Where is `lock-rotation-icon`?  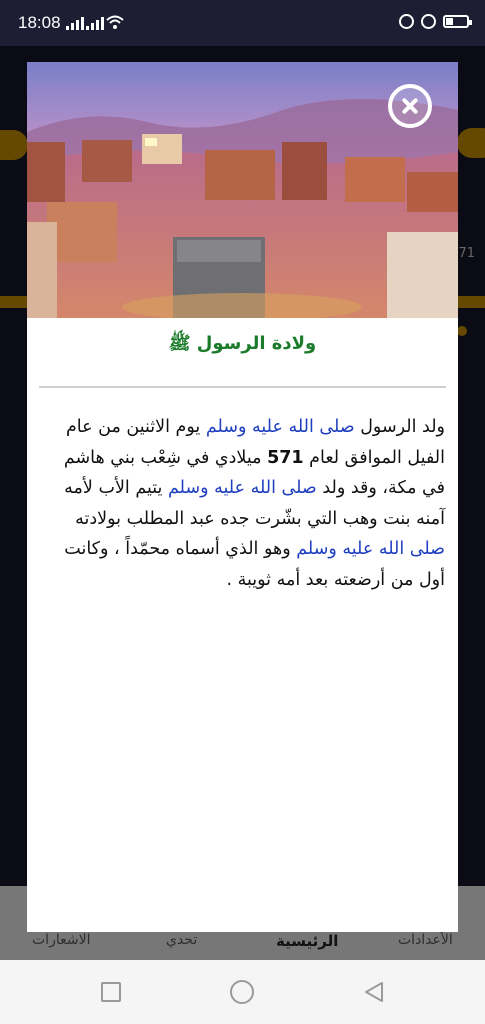 lock-rotation-icon is located at coordinates (406, 21).